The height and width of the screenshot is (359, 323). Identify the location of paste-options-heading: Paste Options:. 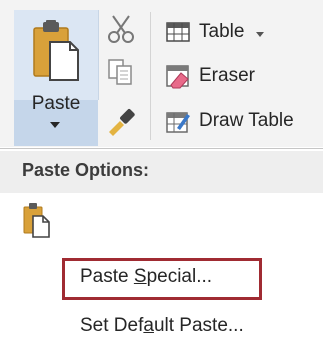
(86, 170).